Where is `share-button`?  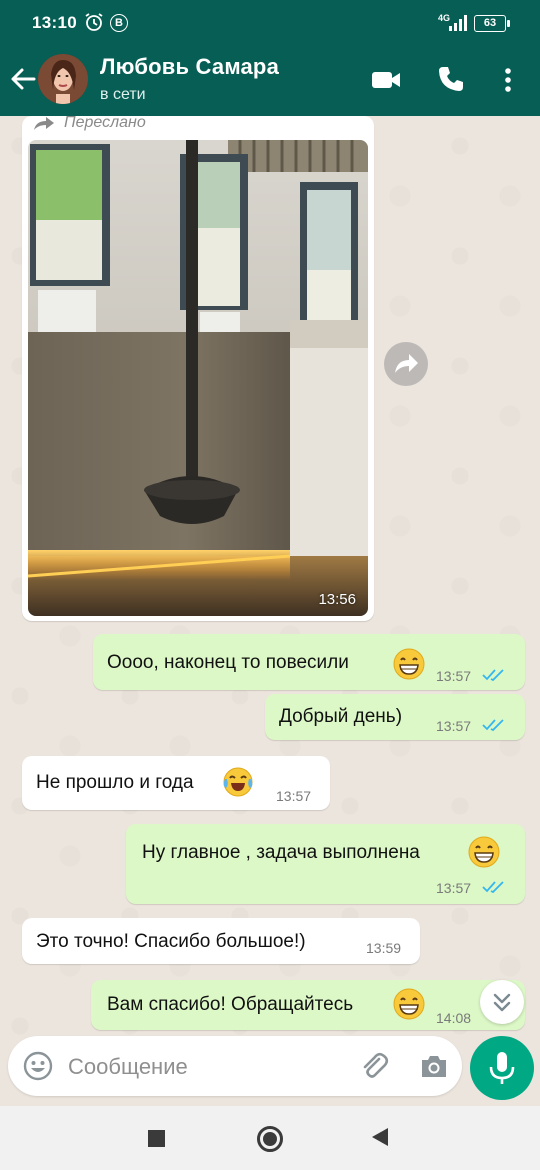
share-button is located at coordinates (406, 364).